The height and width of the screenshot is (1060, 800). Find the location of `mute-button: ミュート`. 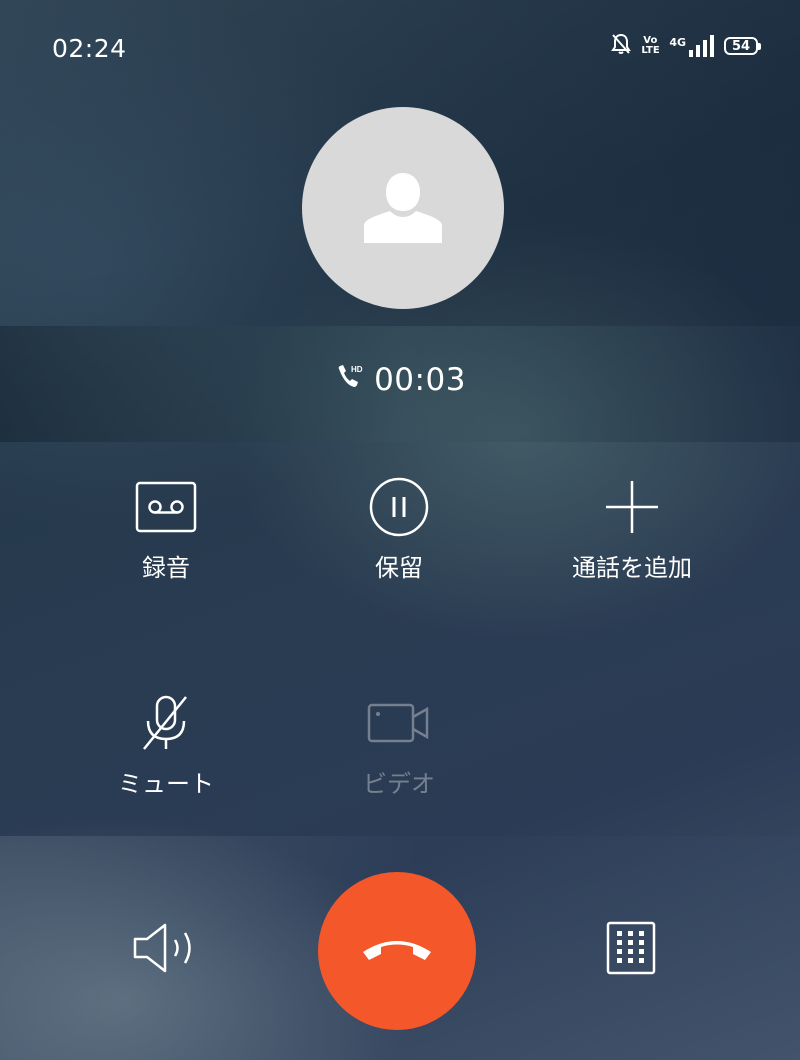

mute-button: ミュート is located at coordinates (166, 743).